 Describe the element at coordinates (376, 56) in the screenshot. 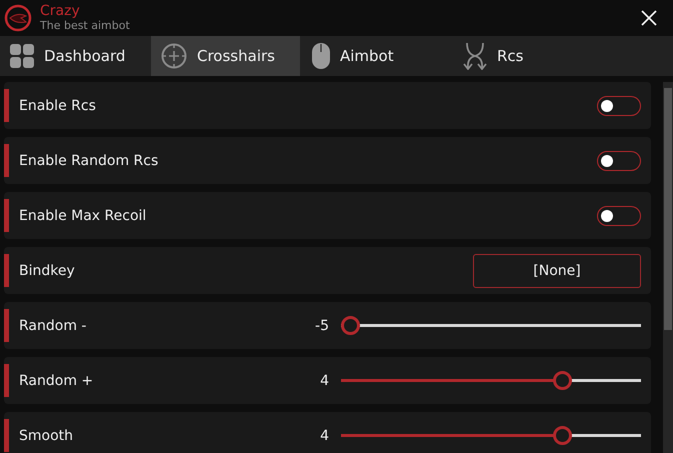

I see `tab: Aimbot` at that location.